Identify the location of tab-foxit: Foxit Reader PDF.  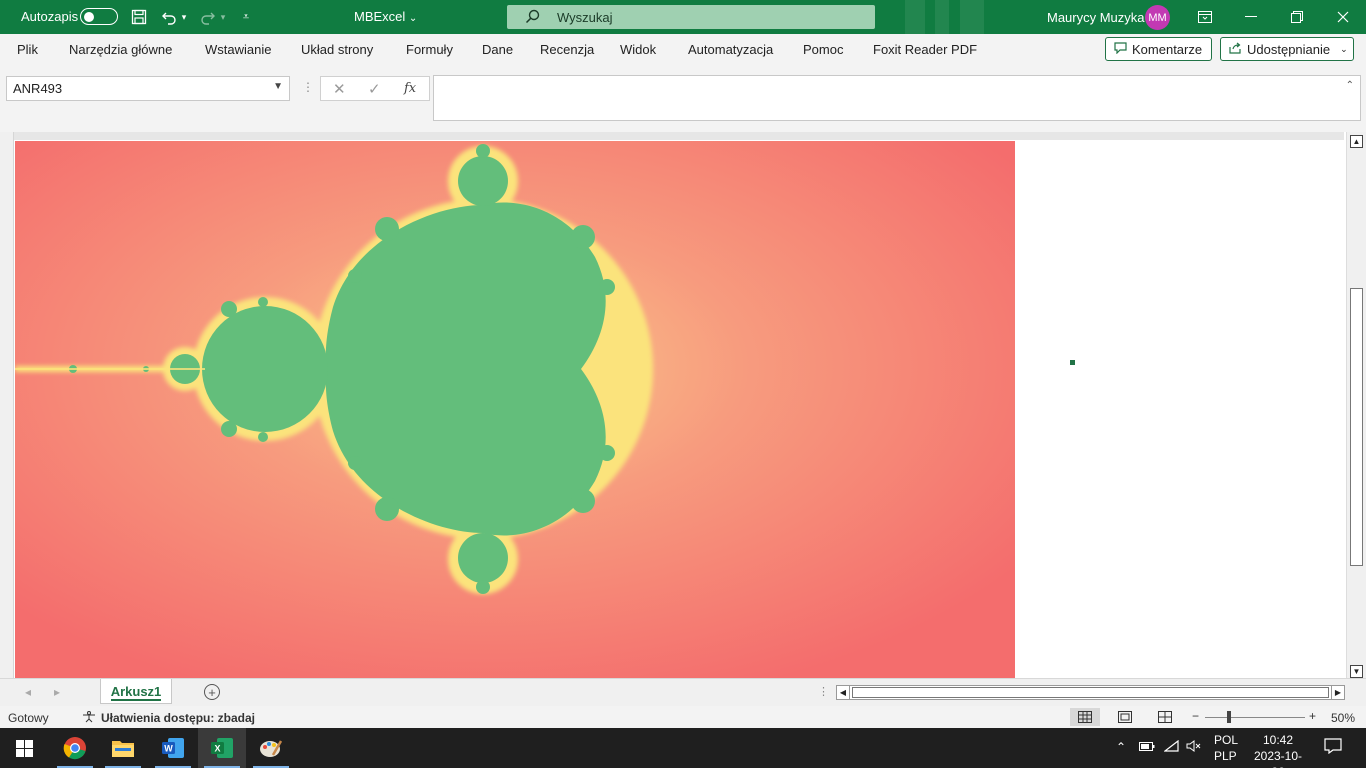
(925, 49).